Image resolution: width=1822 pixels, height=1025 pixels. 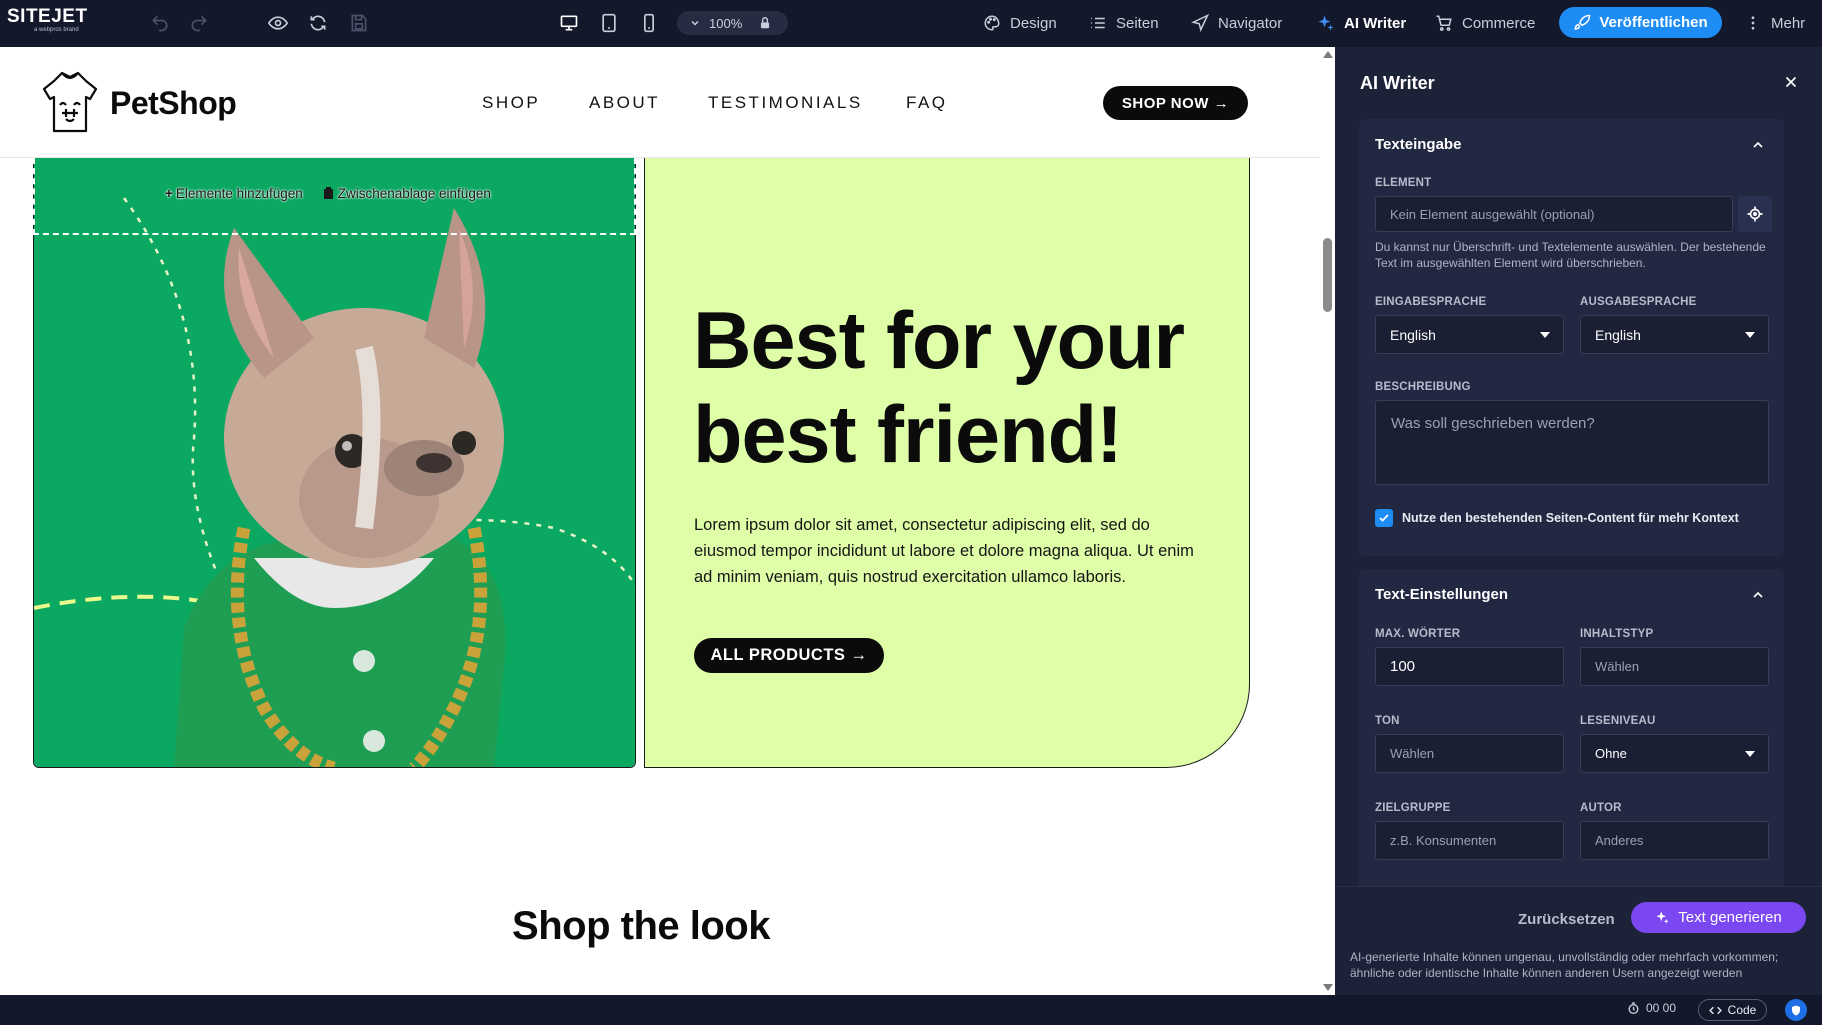 I want to click on generate-text-button: Text generieren, so click(x=1718, y=917).